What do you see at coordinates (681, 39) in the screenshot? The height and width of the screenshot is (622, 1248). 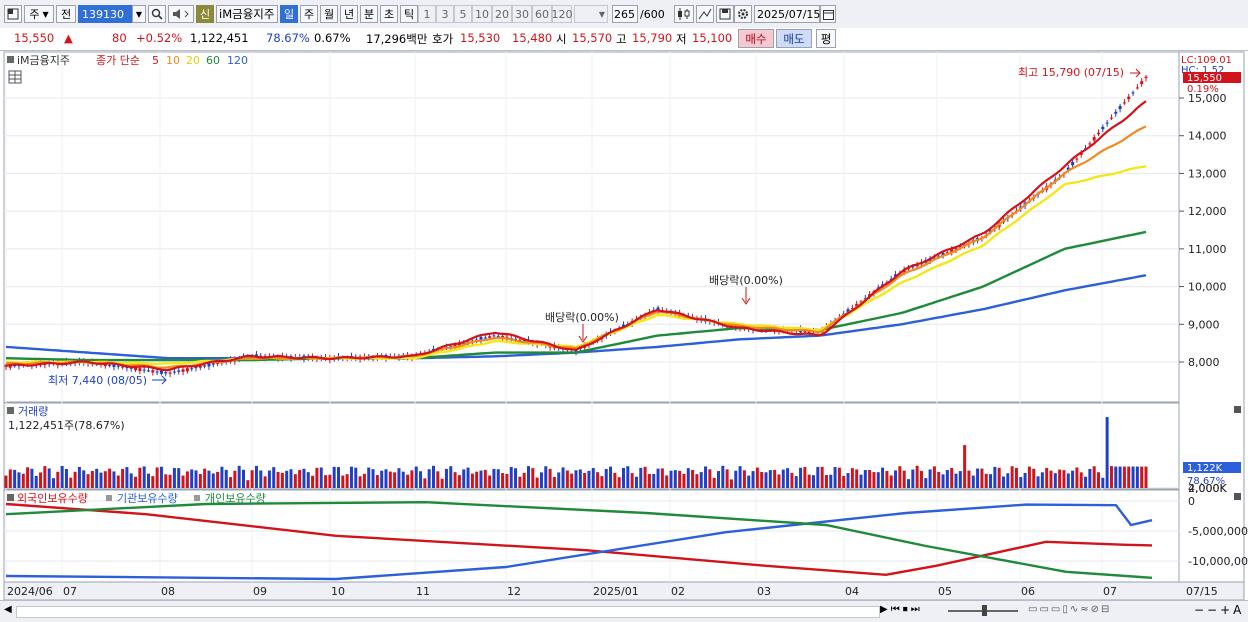 I see `low-label: 저` at bounding box center [681, 39].